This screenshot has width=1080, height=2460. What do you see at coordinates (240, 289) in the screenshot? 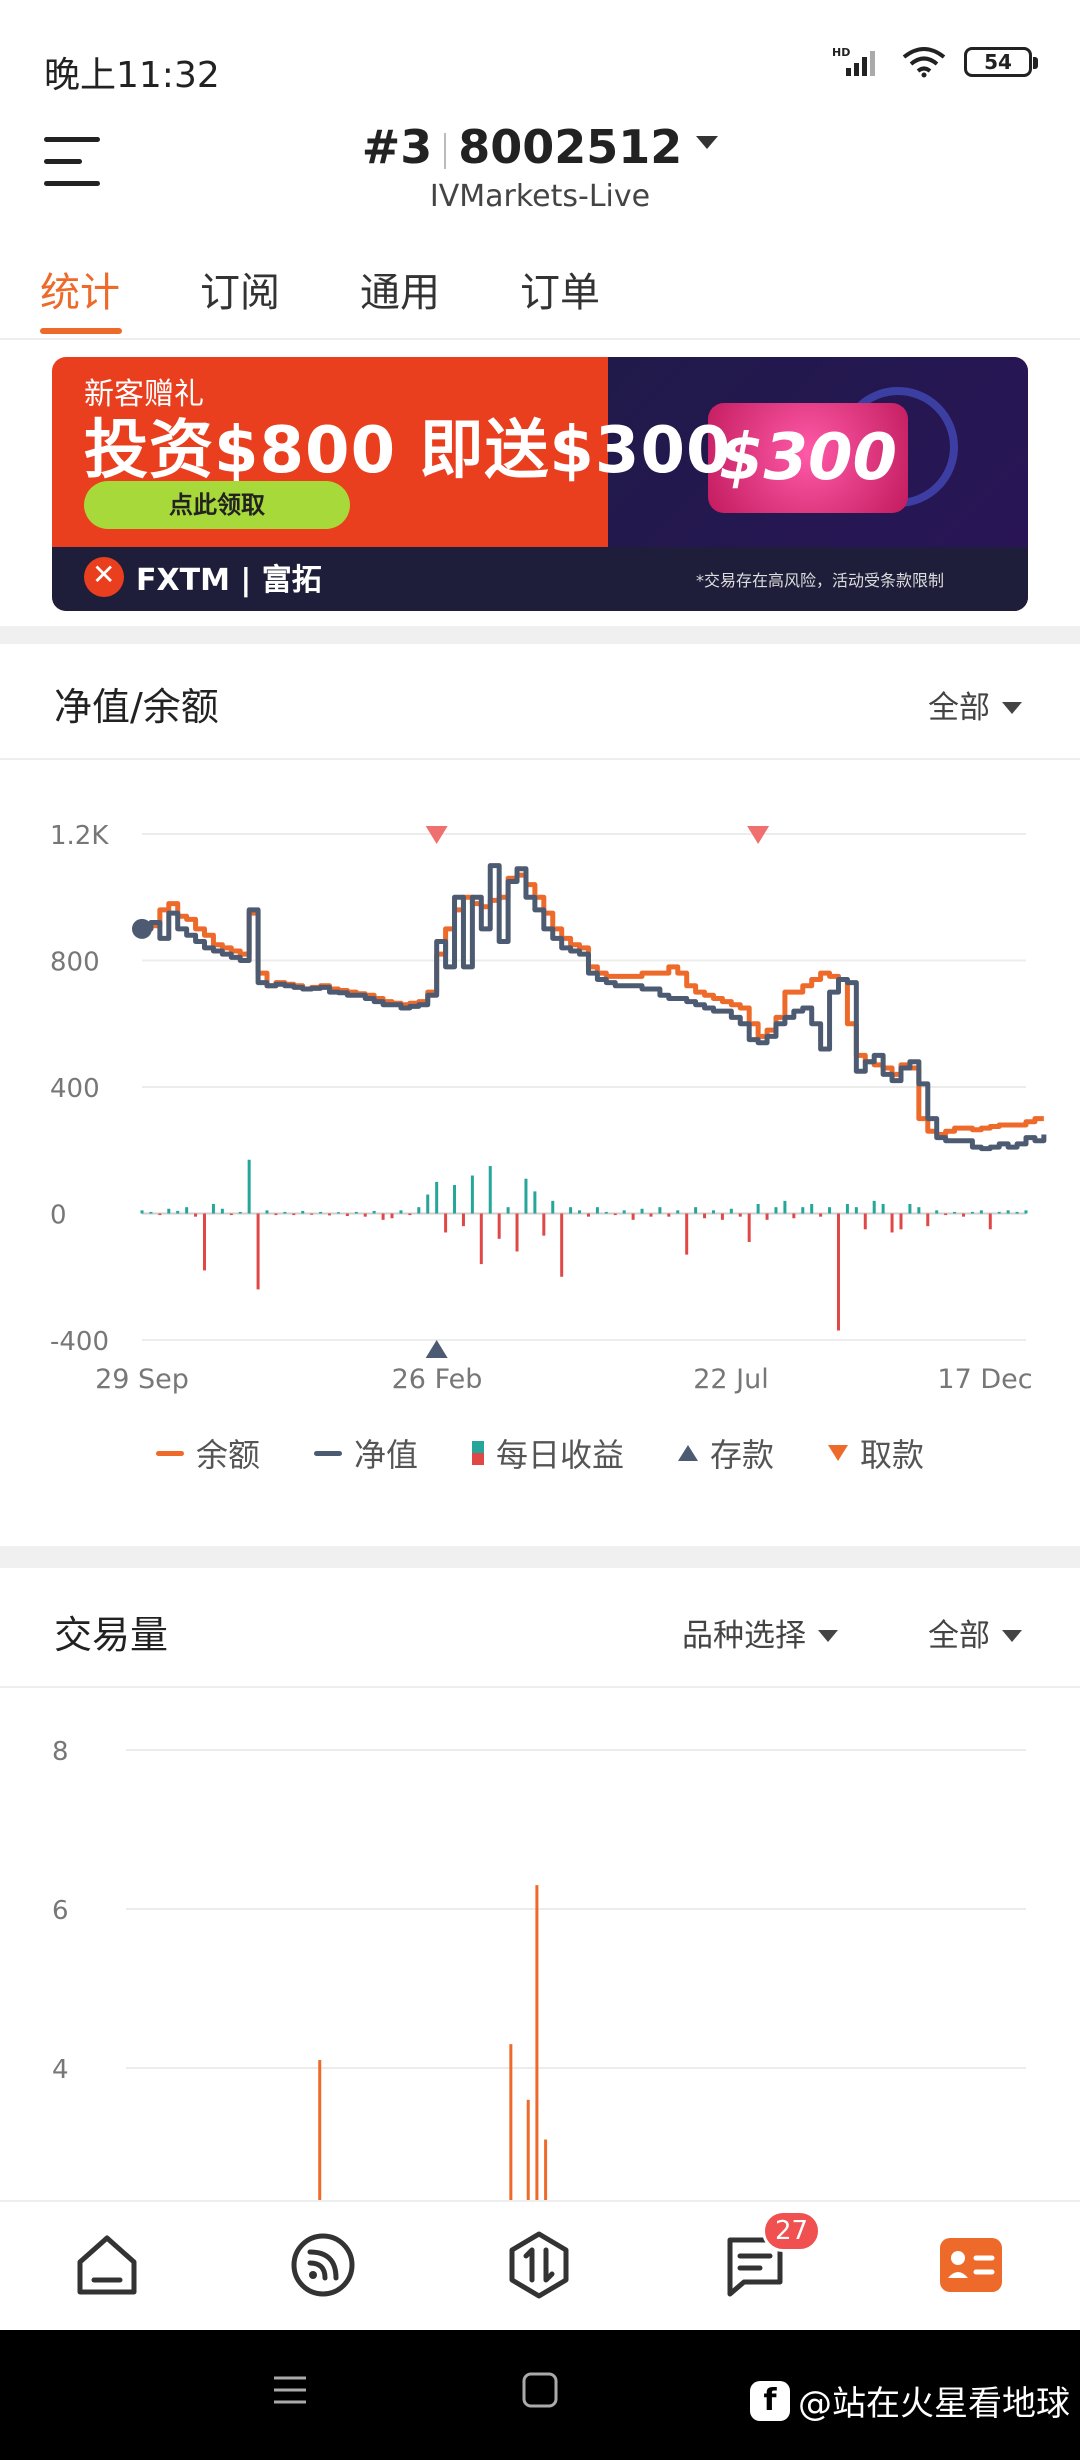
I see `tab-subscribe: 订阅` at bounding box center [240, 289].